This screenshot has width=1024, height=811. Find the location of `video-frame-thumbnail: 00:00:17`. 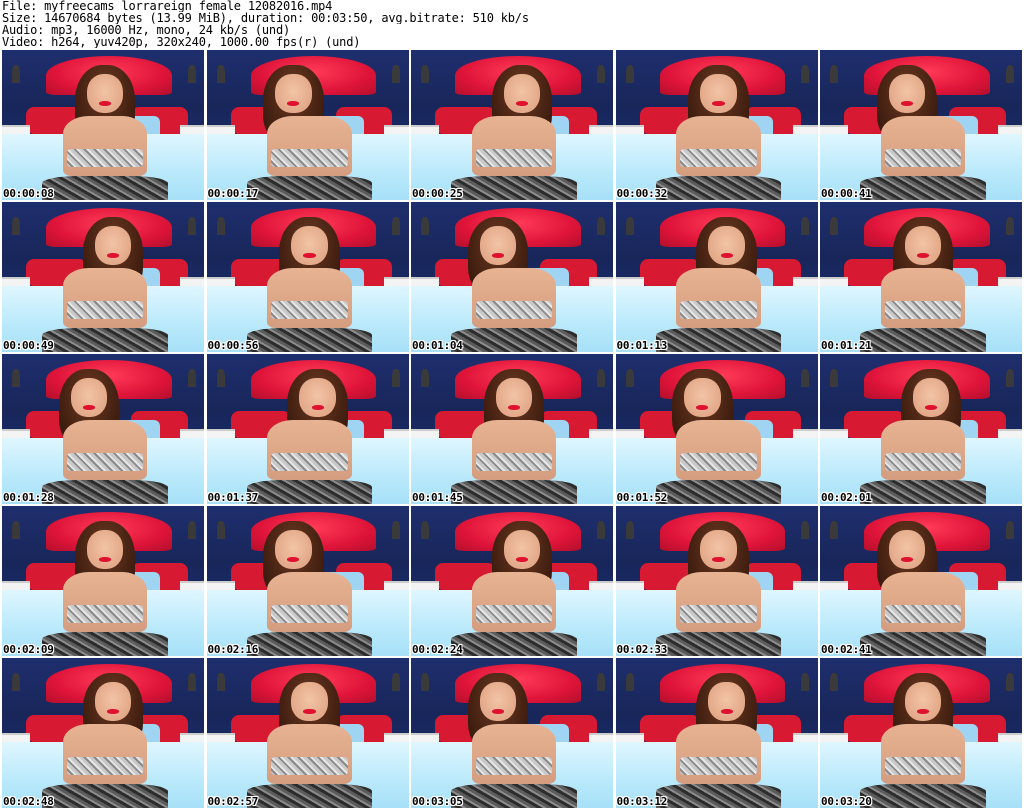

video-frame-thumbnail: 00:00:17 is located at coordinates (307, 125).